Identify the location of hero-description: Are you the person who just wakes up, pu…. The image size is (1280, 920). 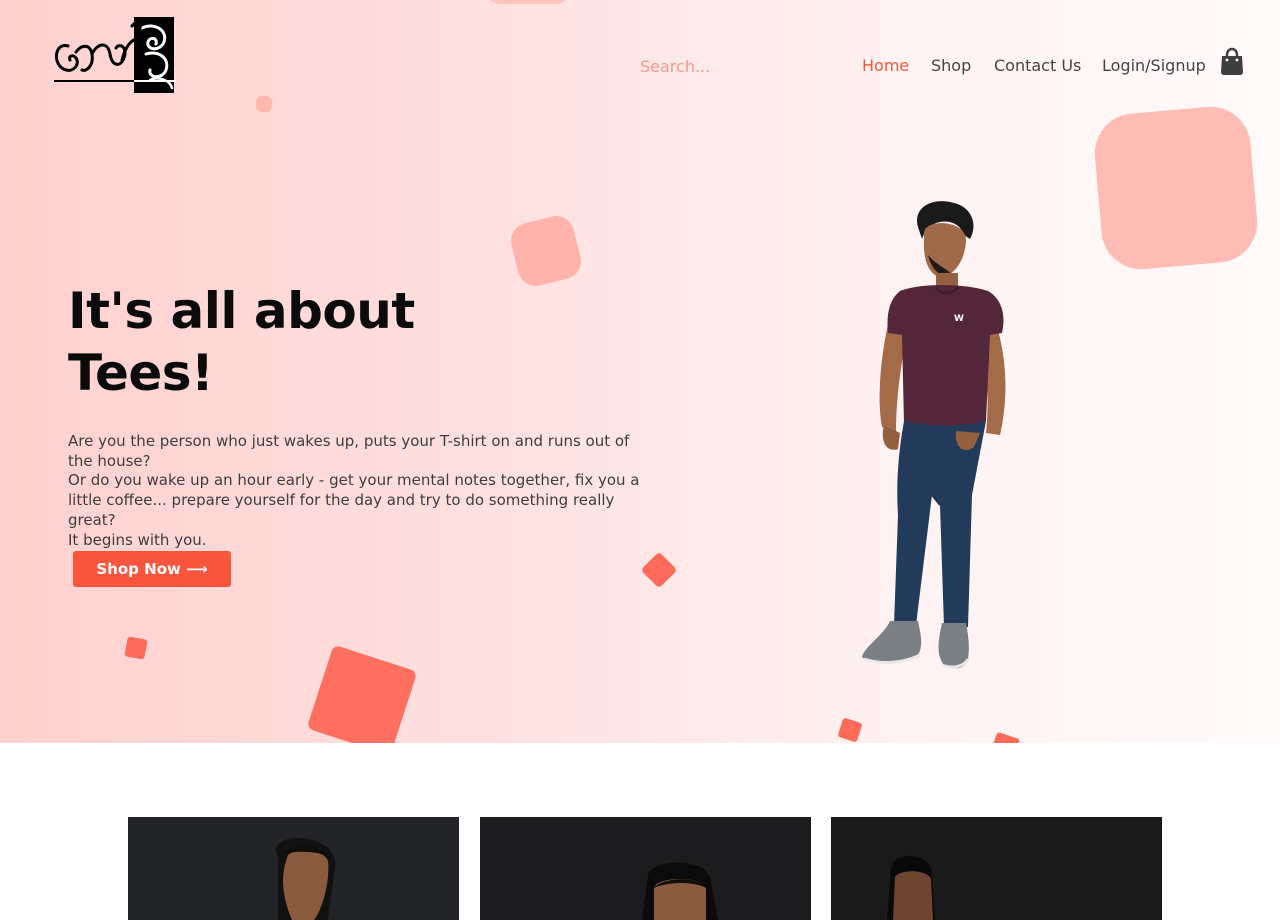
(363, 491).